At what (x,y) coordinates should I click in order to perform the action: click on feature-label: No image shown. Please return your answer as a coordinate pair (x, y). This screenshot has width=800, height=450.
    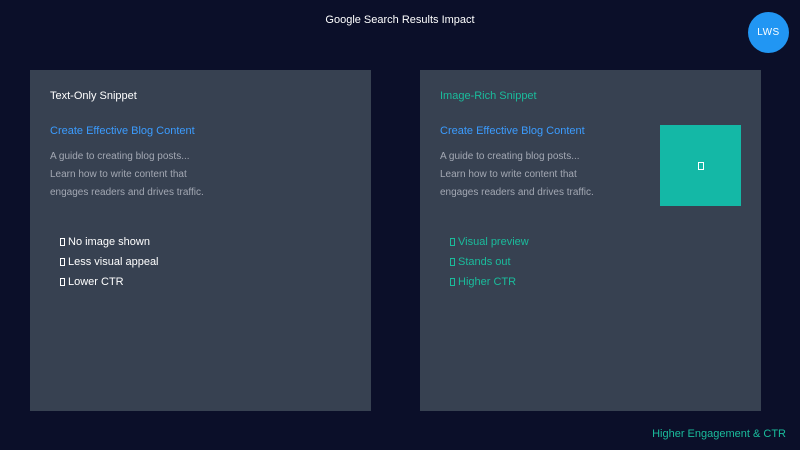
    Looking at the image, I should click on (109, 242).